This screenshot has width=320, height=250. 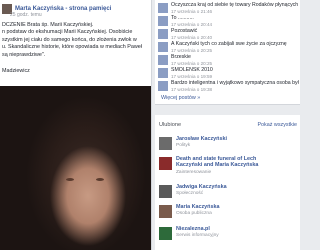 What do you see at coordinates (229, 193) in the screenshot?
I see `page-item: Jadwiga Kaczyńska Społeczność` at bounding box center [229, 193].